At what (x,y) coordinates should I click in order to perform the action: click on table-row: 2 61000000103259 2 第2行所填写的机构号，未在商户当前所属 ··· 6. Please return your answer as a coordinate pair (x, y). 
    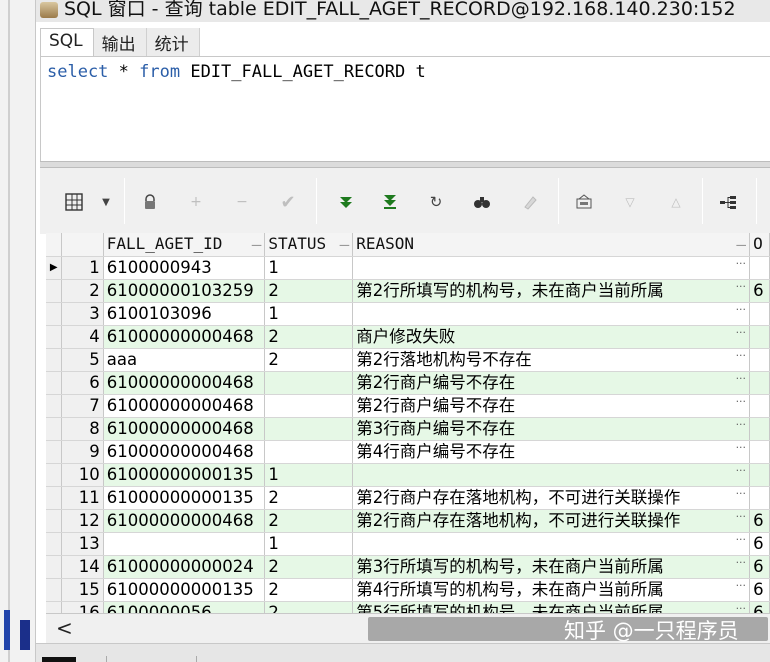
    Looking at the image, I should click on (408, 291).